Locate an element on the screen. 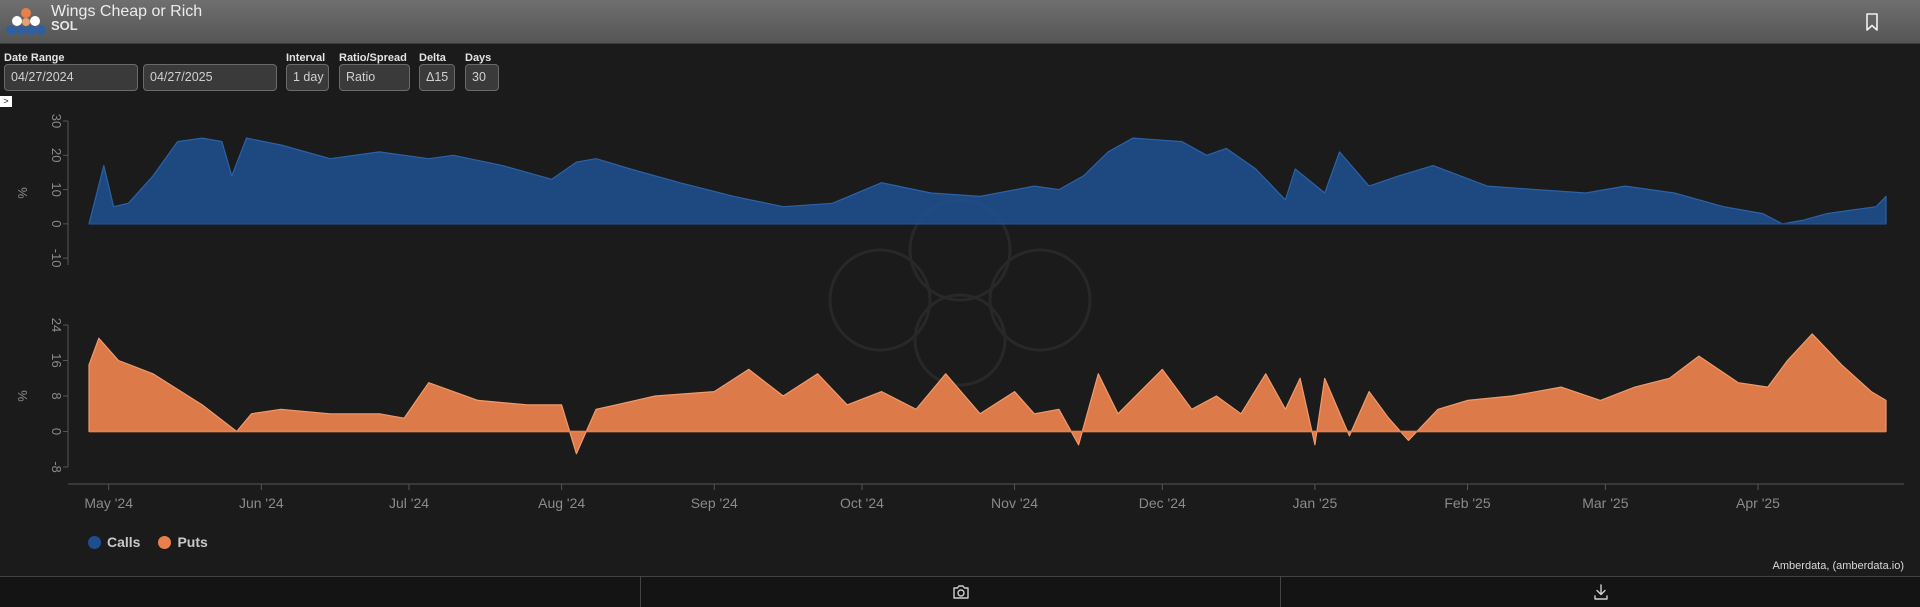 This screenshot has width=1920, height=607. x-tick-label: Jul '24 is located at coordinates (409, 503).